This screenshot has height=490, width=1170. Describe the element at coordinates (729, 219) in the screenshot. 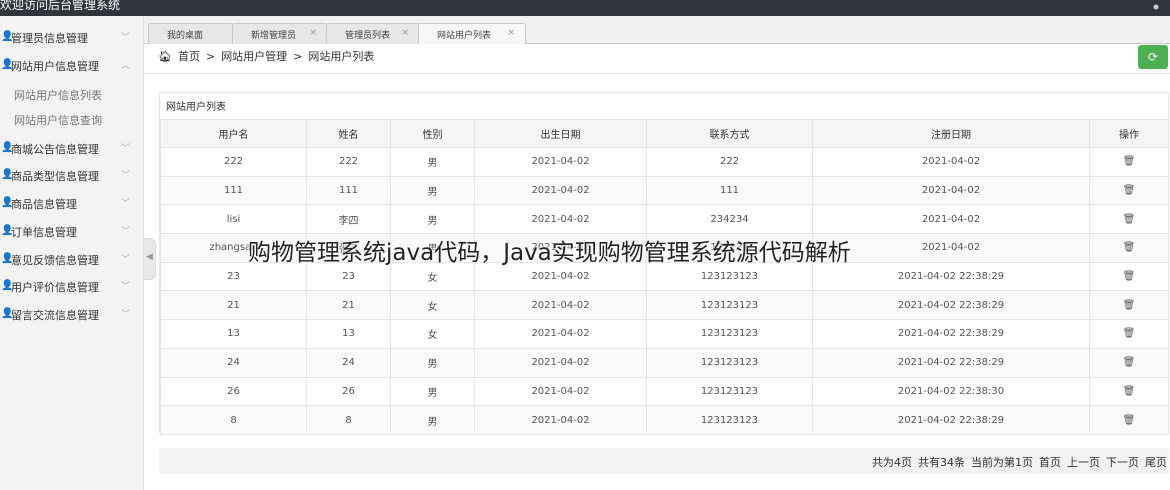

I see `table-cell: 234234` at that location.